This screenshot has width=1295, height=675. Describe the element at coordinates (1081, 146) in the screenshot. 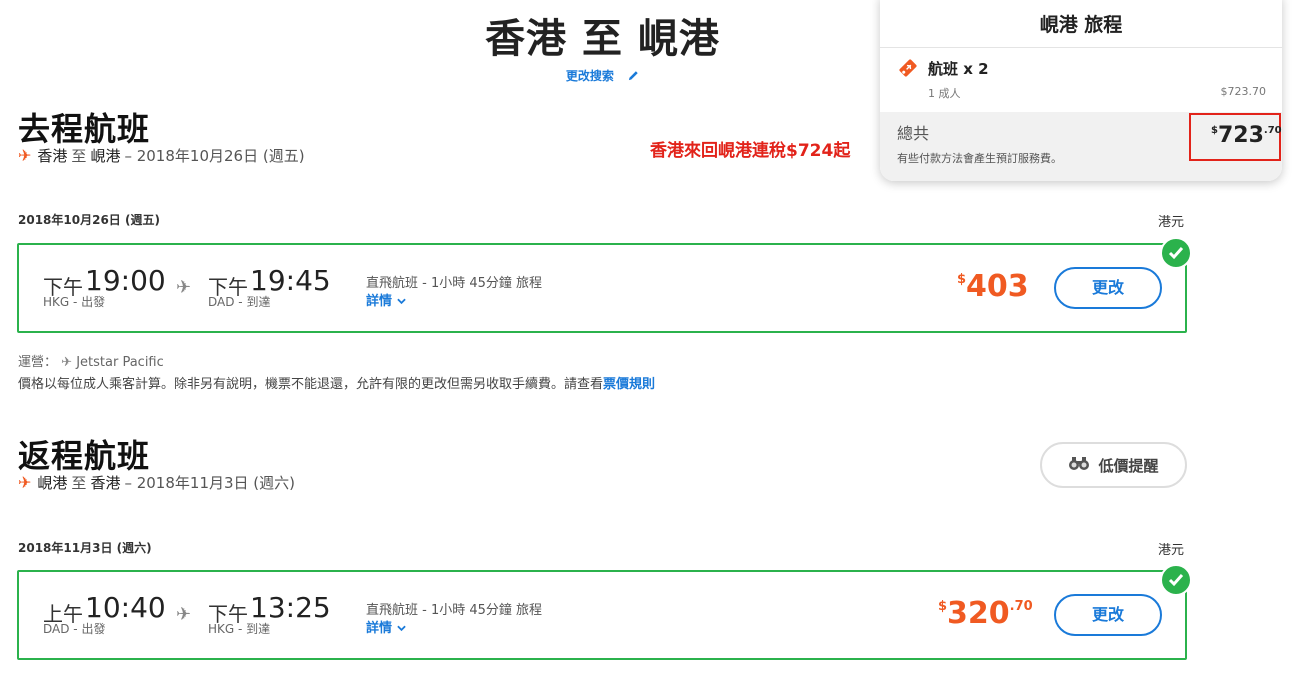

I see `total-area: 總共 有些付款方法會產生預訂服務費。 $723.70` at that location.